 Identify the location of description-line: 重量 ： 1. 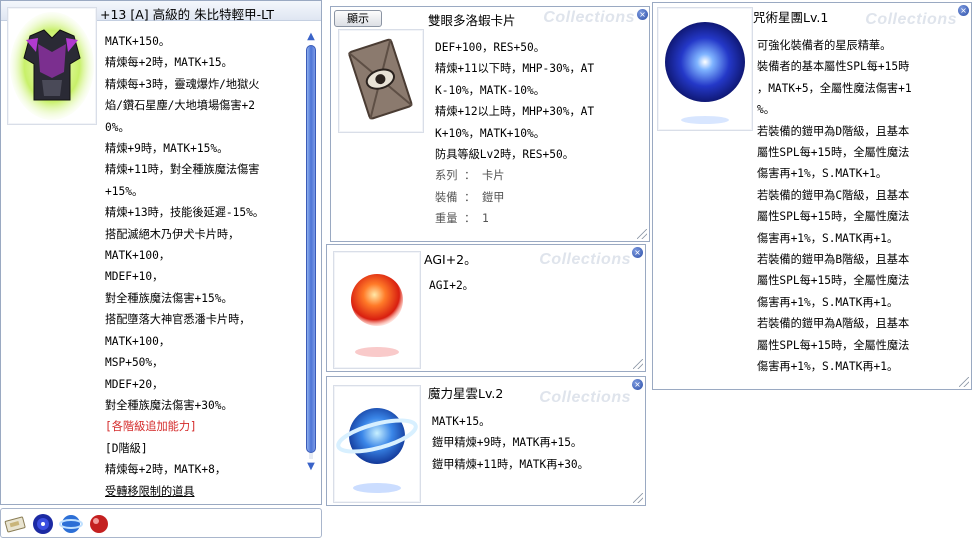
(462, 219).